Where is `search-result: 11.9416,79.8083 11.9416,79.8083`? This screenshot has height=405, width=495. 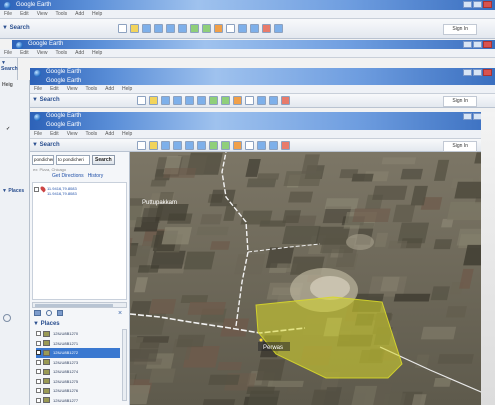 search-result: 11.9416,79.8083 11.9416,79.8083 is located at coordinates (55, 190).